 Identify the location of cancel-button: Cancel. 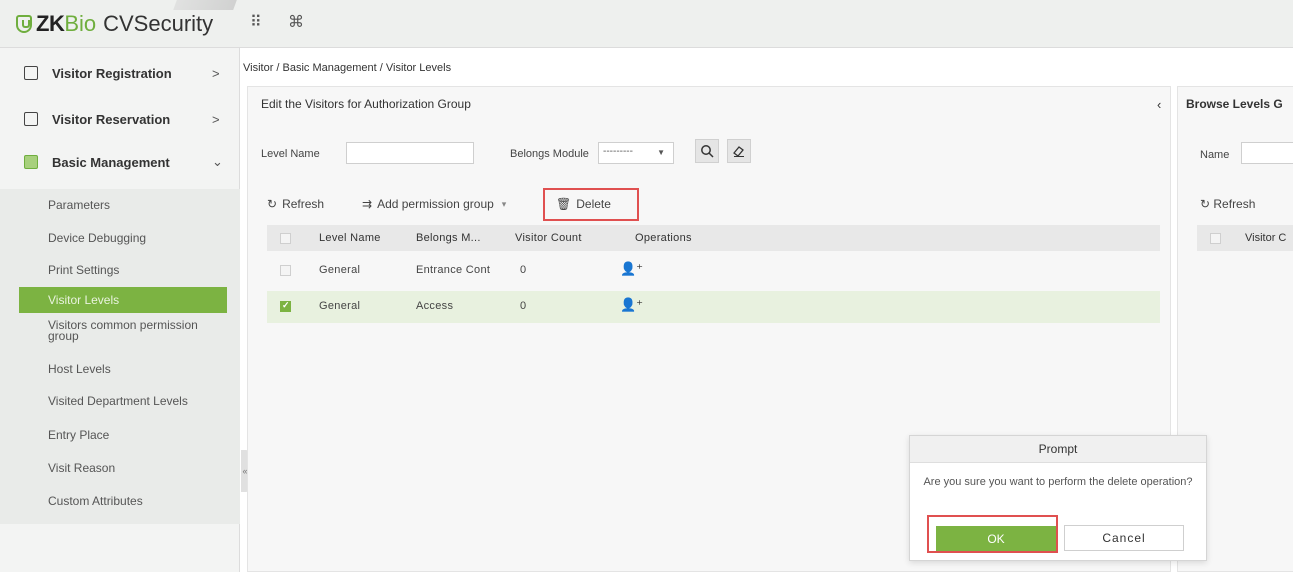
(1124, 538).